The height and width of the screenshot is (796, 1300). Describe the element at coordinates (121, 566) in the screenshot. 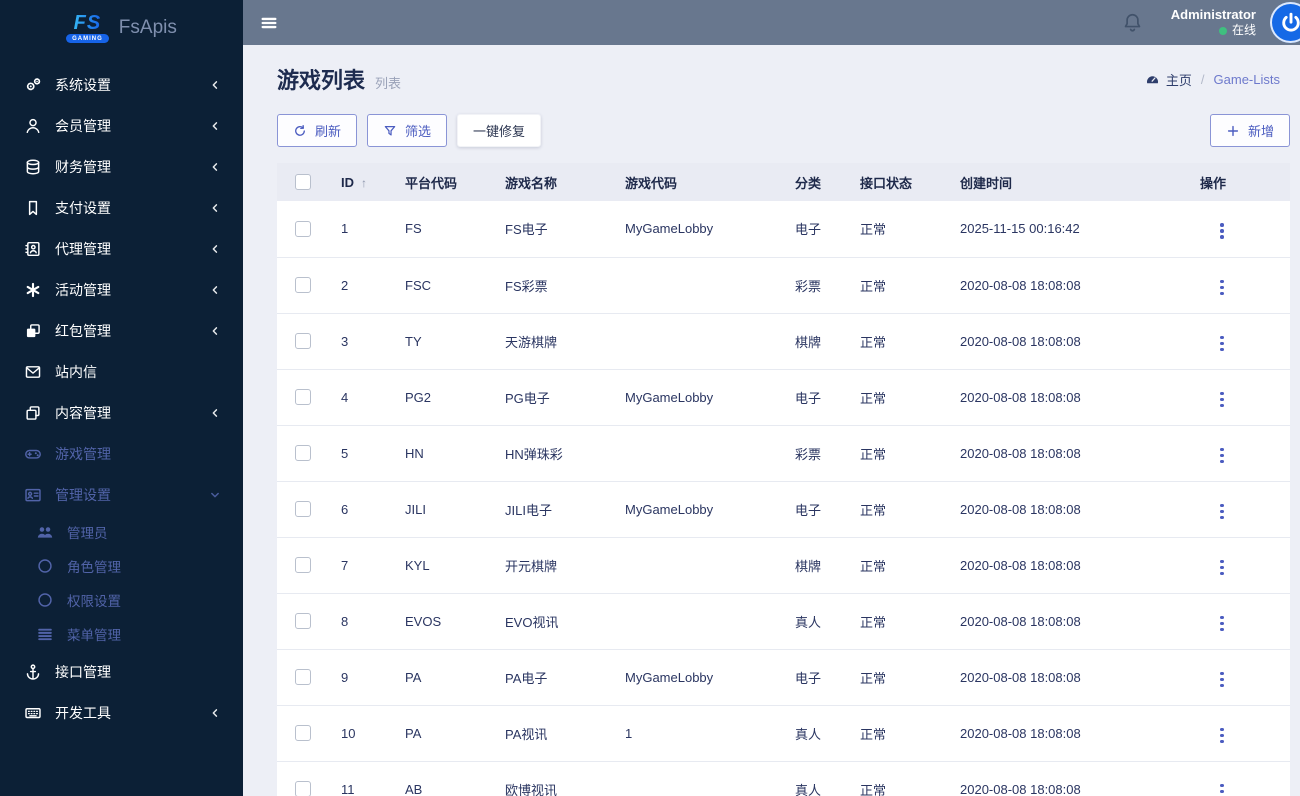

I see `sidebar-item-role-management: 角色管理` at that location.